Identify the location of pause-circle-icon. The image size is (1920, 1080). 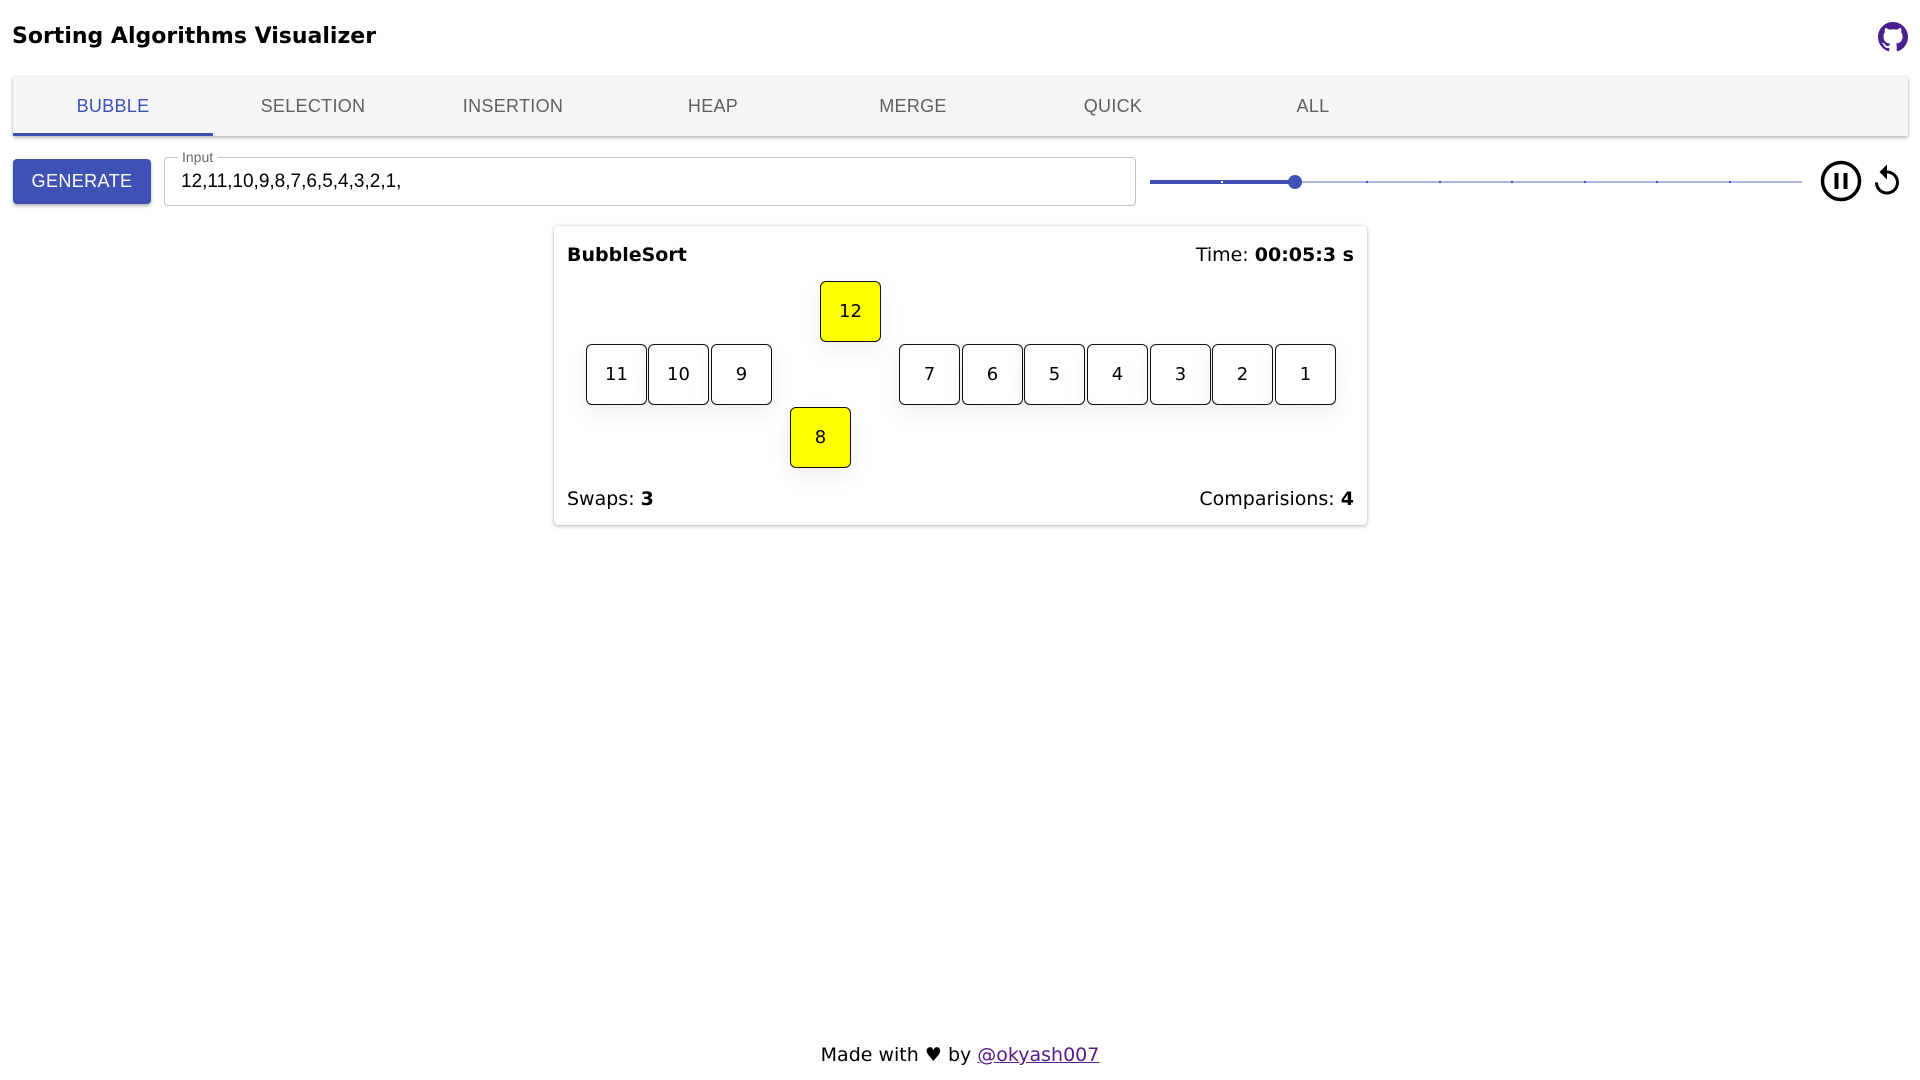
(1841, 181).